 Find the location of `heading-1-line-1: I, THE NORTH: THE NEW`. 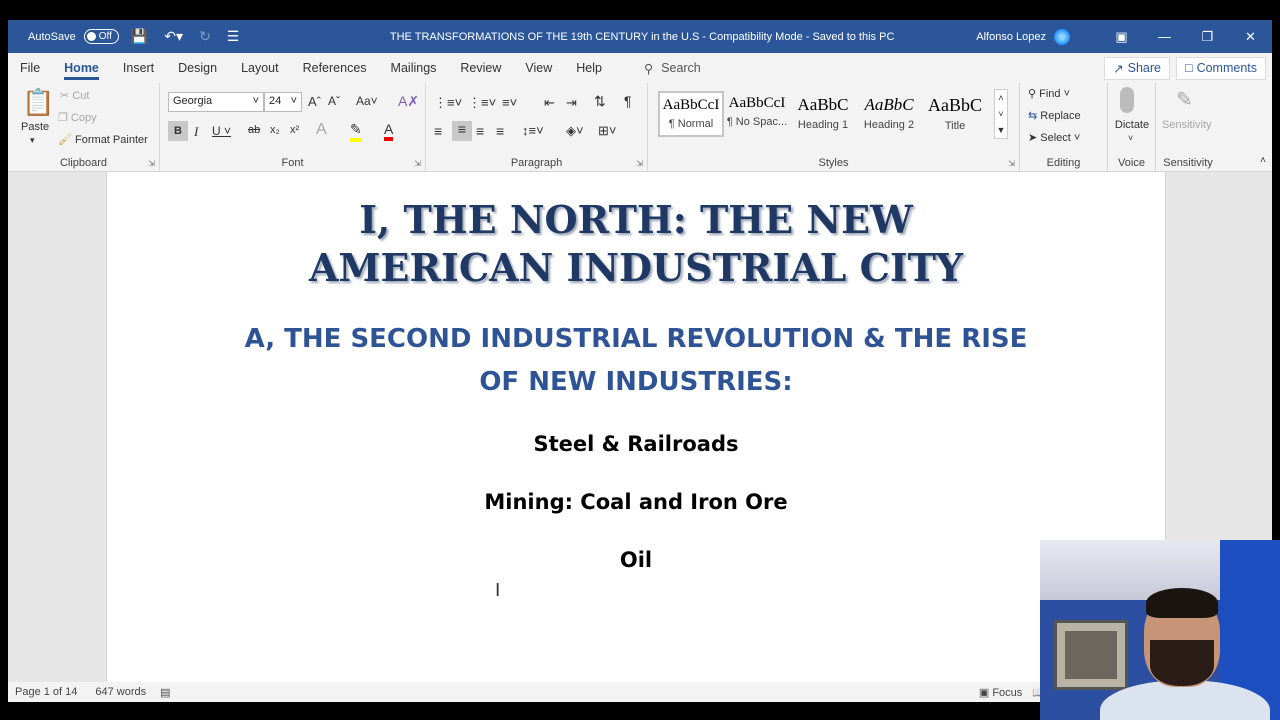

heading-1-line-1: I, THE NORTH: THE NEW is located at coordinates (636, 219).